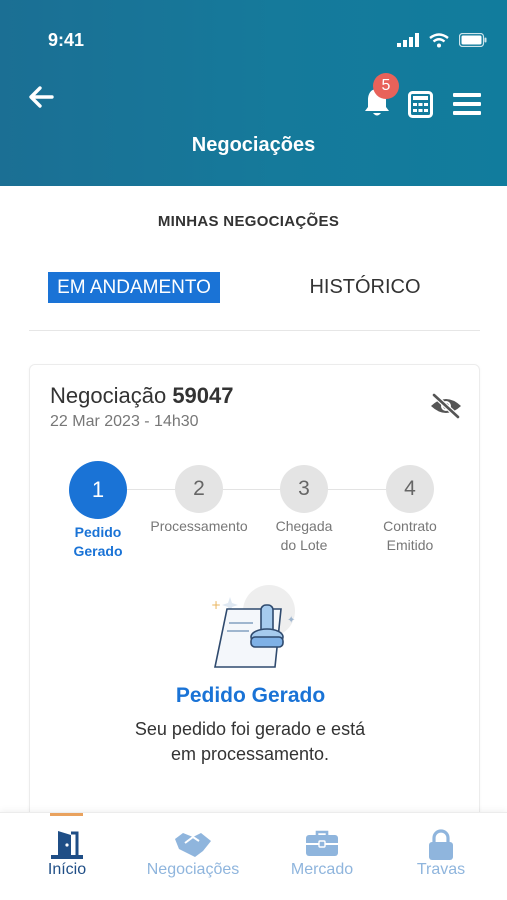 The width and height of the screenshot is (507, 900). Describe the element at coordinates (441, 869) in the screenshot. I see `nav-label: Travas` at that location.